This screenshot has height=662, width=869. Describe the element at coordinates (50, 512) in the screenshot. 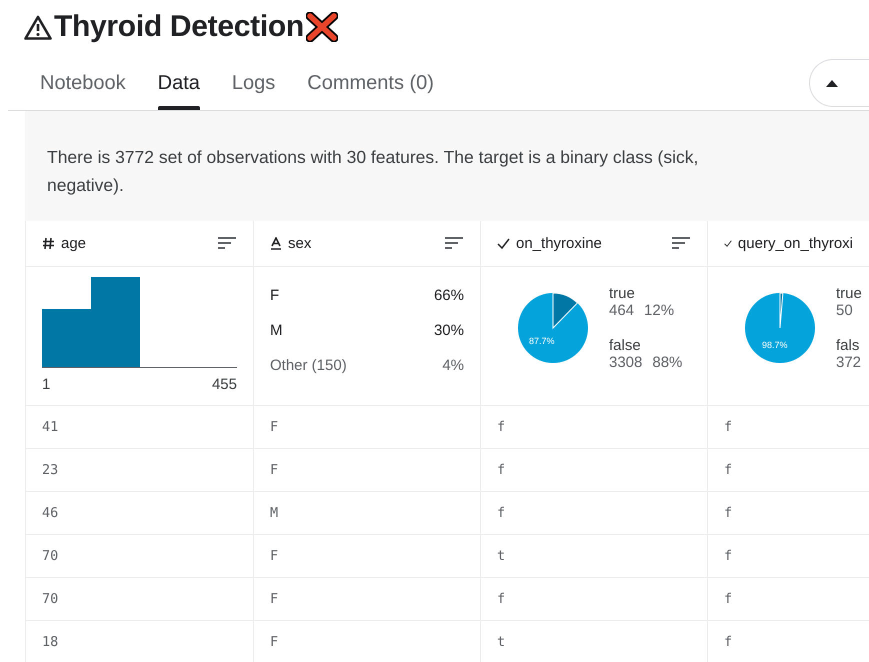

I see `table-cell: 46` at that location.